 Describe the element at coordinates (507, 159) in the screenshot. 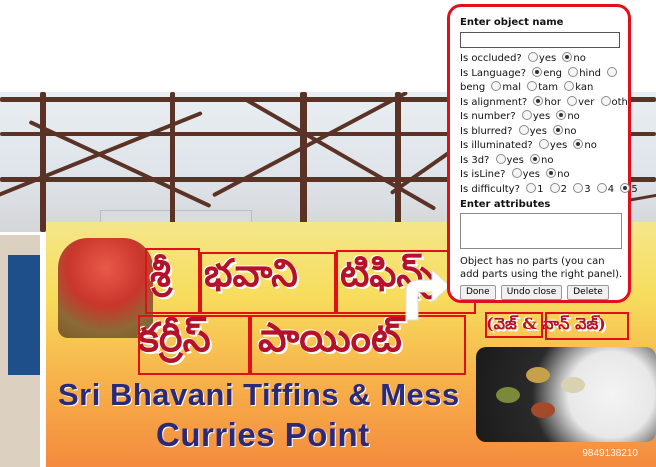

I see `question-3d: Is 3d? yes no` at that location.